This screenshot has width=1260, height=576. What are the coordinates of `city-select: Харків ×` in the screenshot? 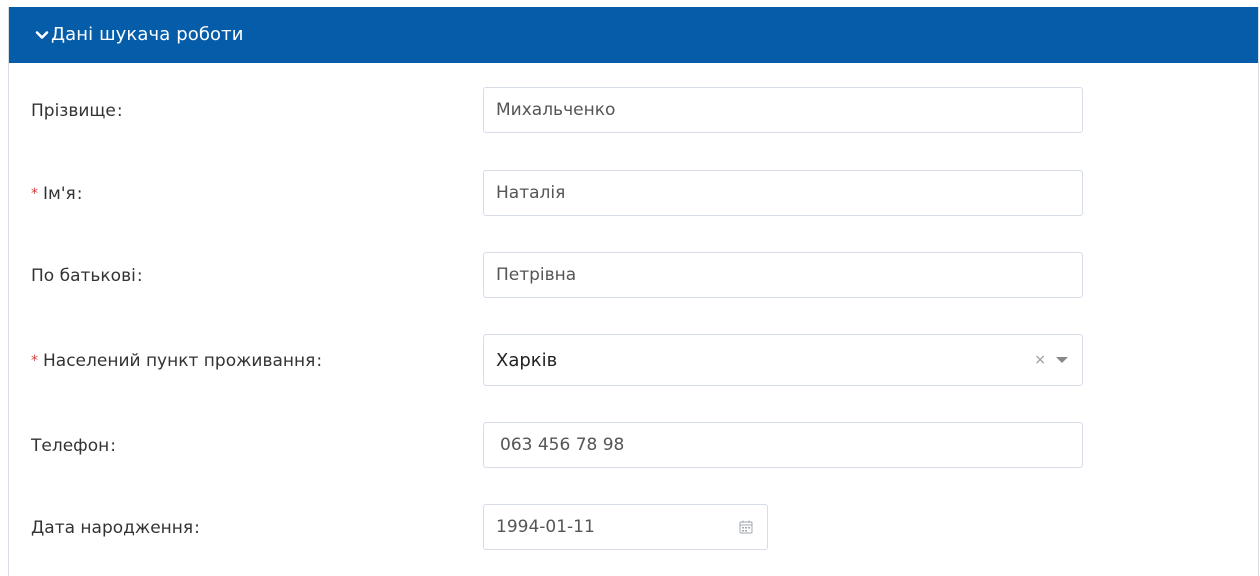 It's located at (783, 360).